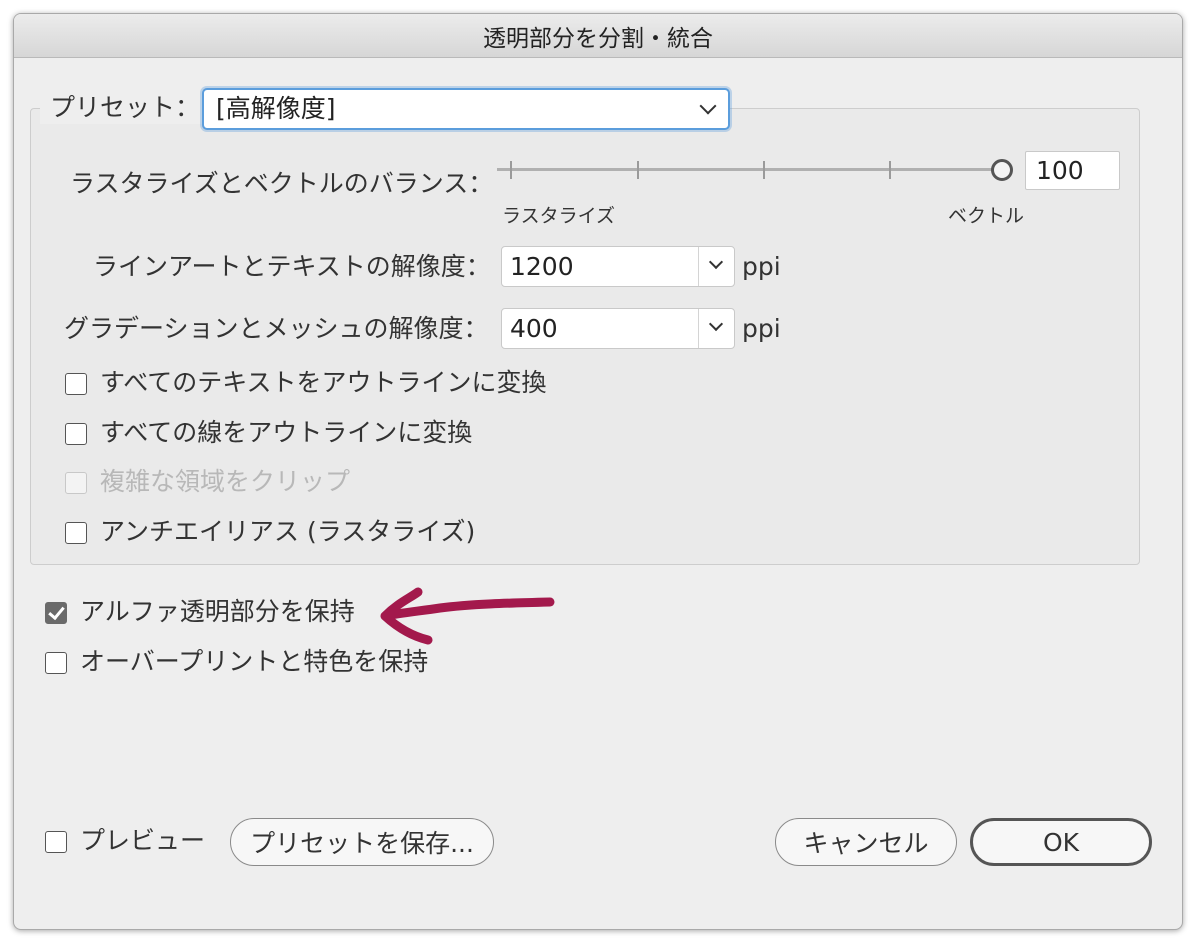 The width and height of the screenshot is (1196, 942). Describe the element at coordinates (143, 840) in the screenshot. I see `preview-label: プレビュー` at that location.